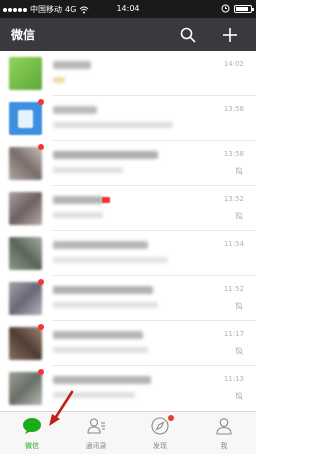 This screenshot has height=454, width=320. I want to click on chat-time: 11:17, so click(233, 334).